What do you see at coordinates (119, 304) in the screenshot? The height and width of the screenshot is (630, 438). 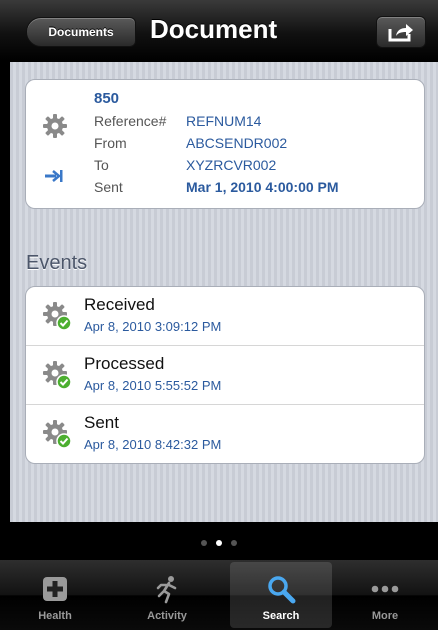 I see `event-title: Received` at bounding box center [119, 304].